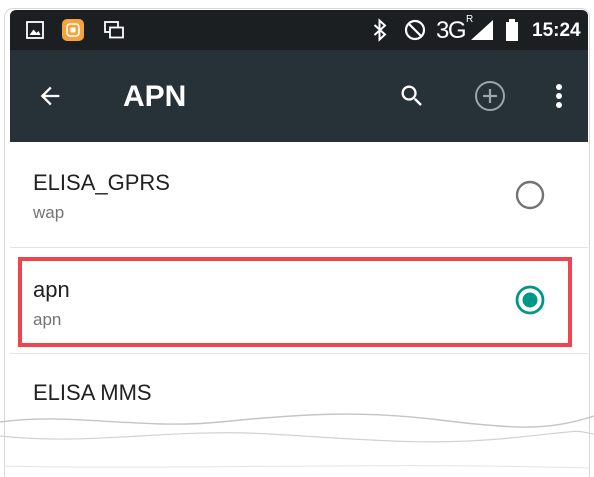  What do you see at coordinates (559, 96) in the screenshot?
I see `more-vert-icon` at bounding box center [559, 96].